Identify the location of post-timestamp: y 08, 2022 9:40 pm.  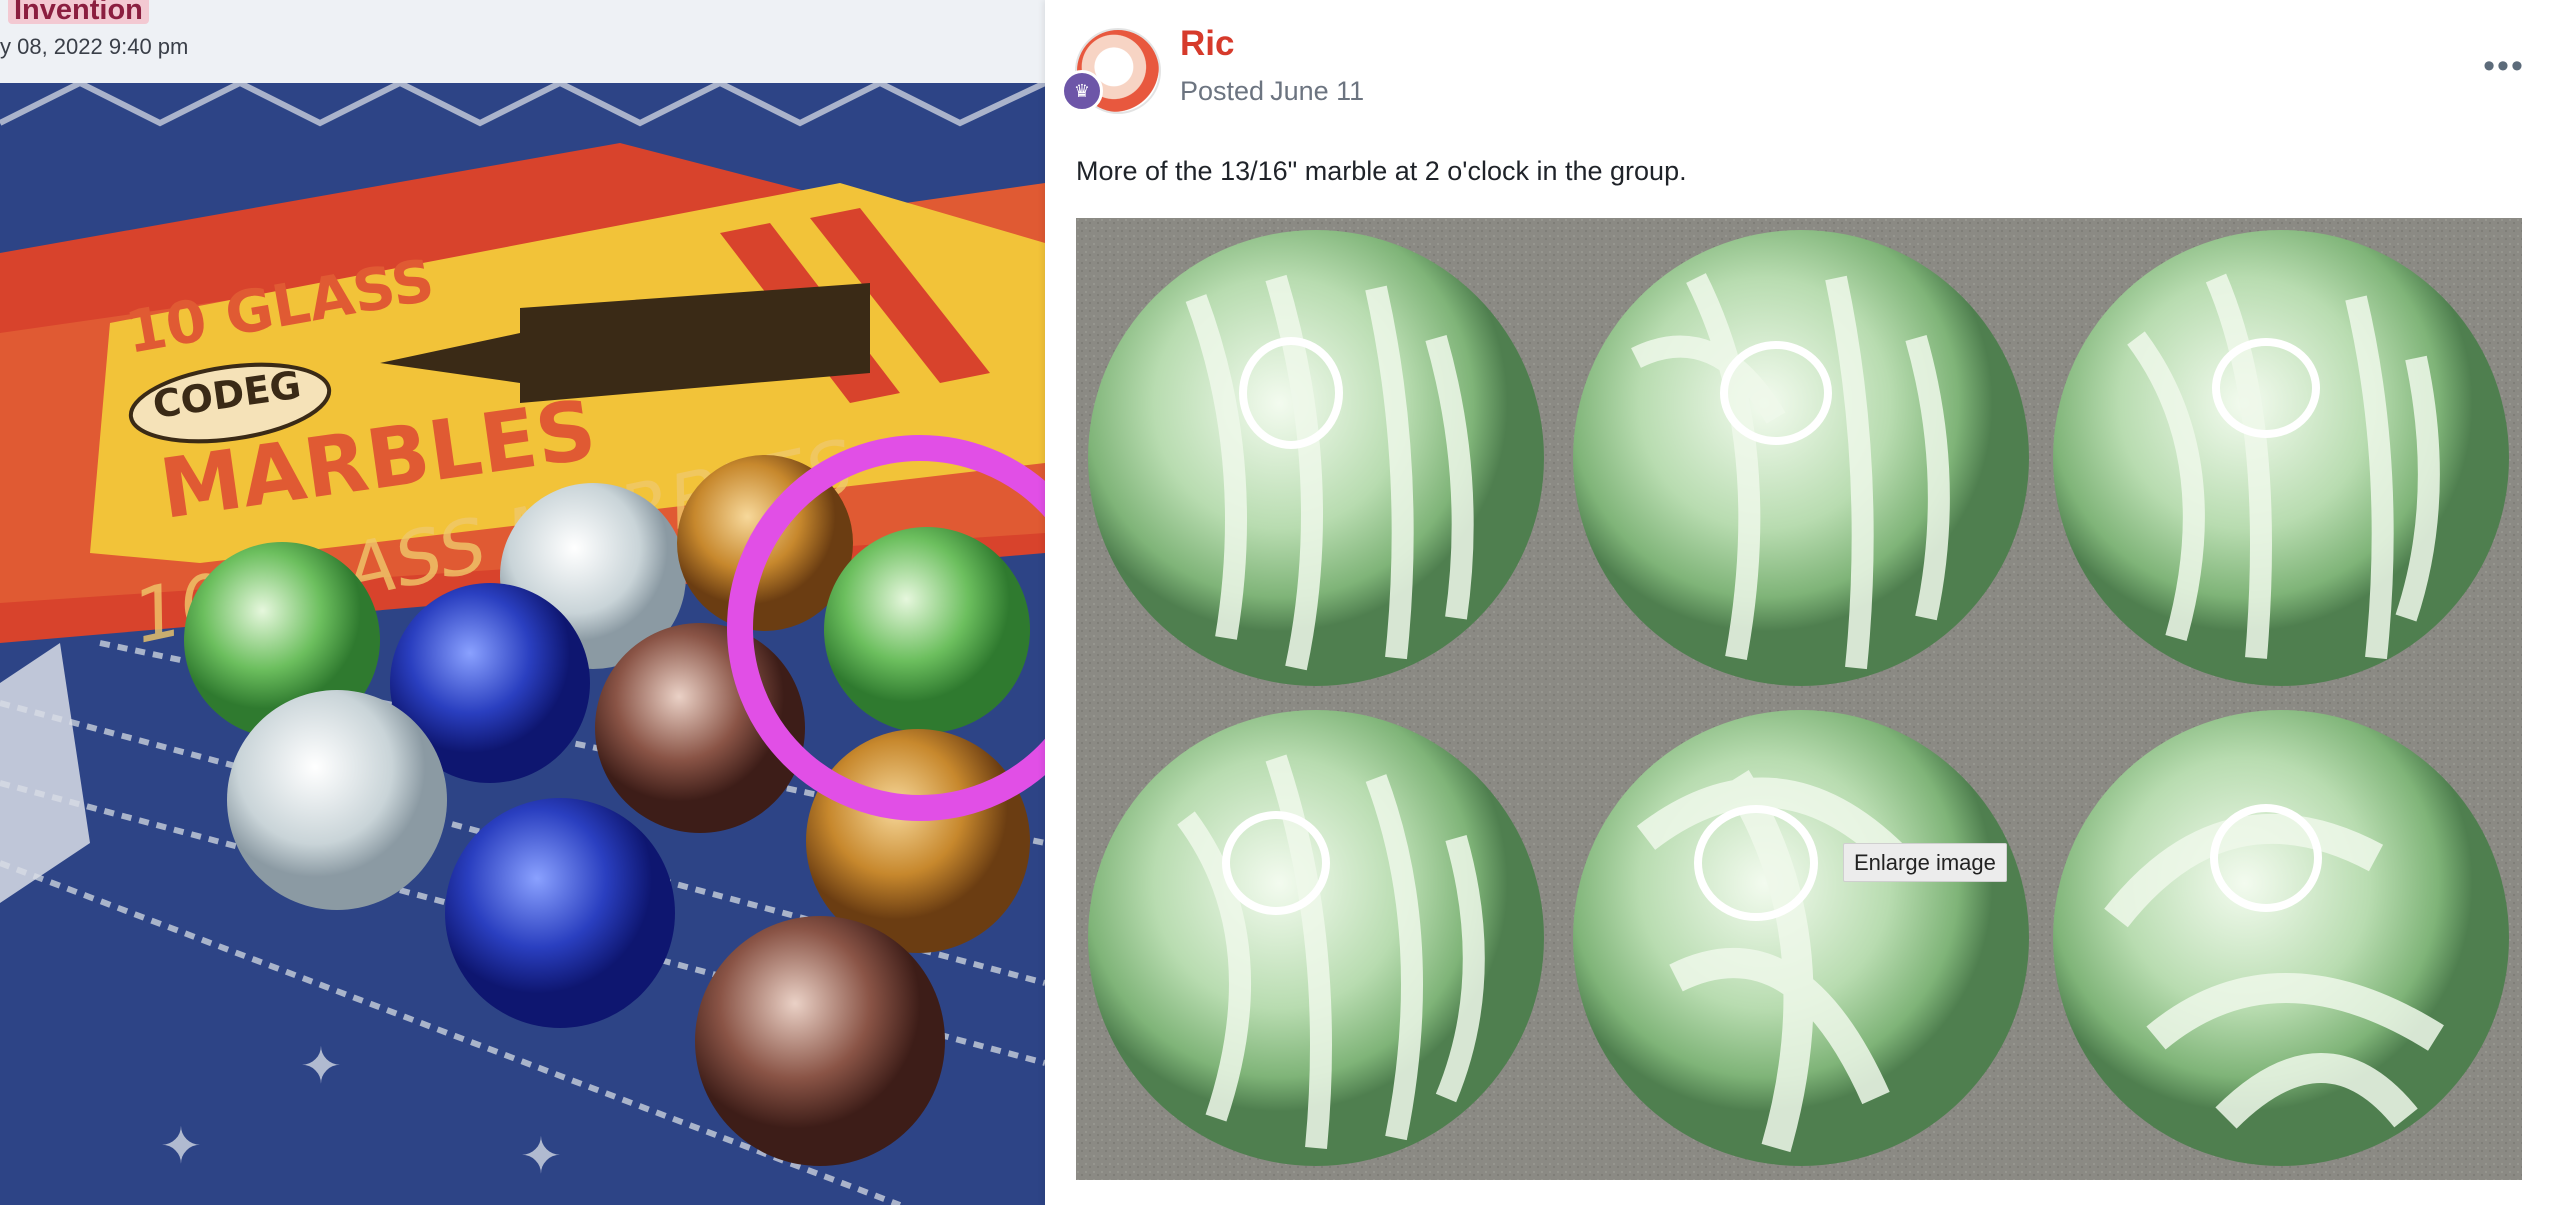
(94, 46).